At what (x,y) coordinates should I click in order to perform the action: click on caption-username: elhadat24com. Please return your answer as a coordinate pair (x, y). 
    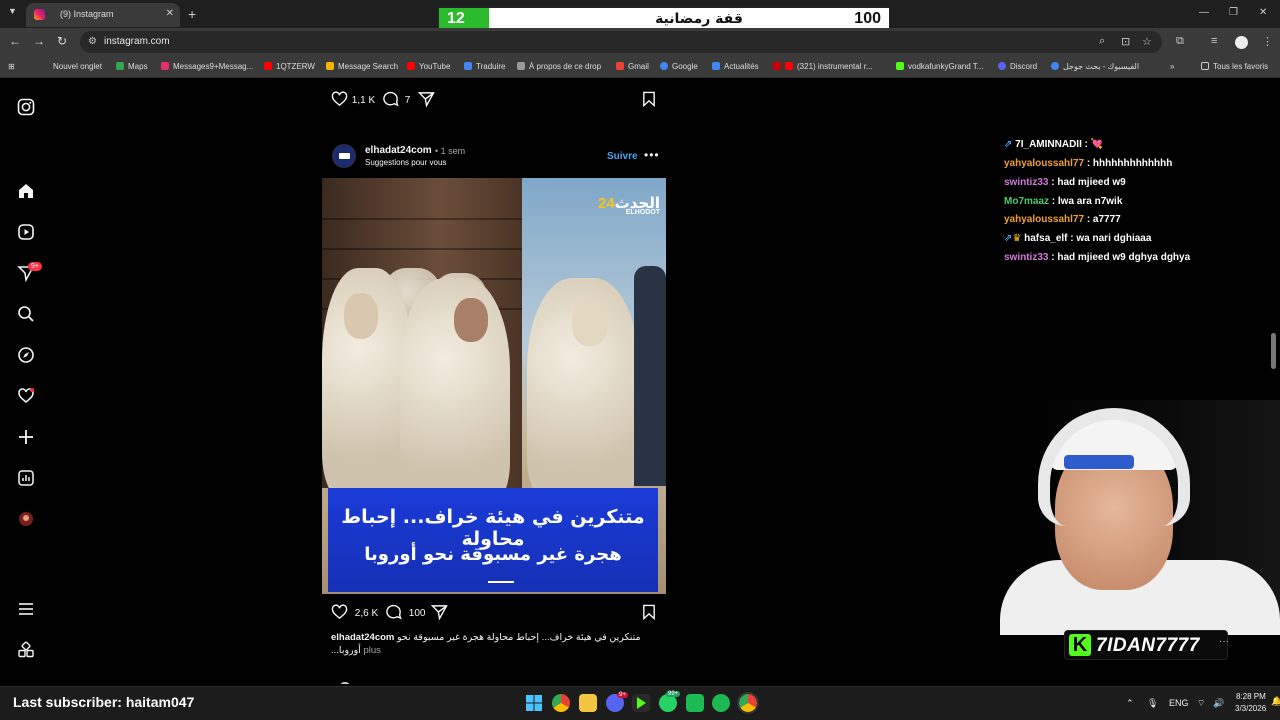
    Looking at the image, I should click on (362, 637).